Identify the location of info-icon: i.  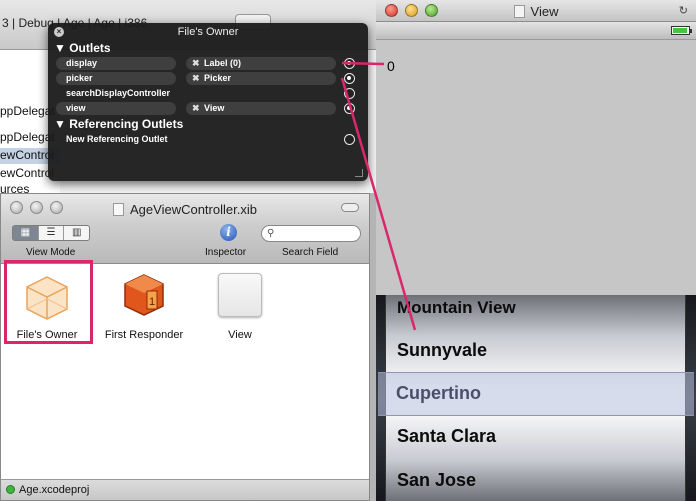
(228, 232).